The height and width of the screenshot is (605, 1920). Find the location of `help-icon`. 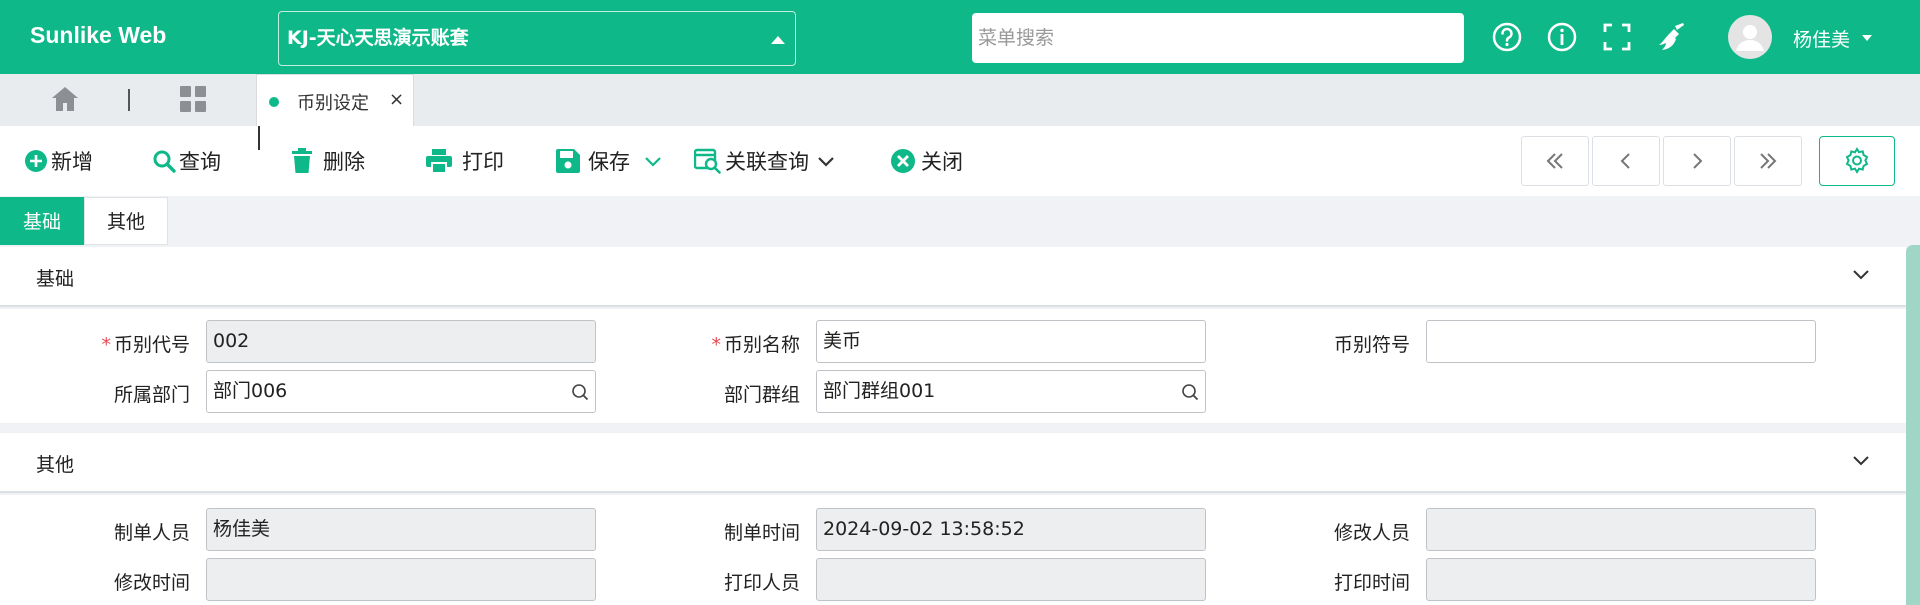

help-icon is located at coordinates (1507, 37).